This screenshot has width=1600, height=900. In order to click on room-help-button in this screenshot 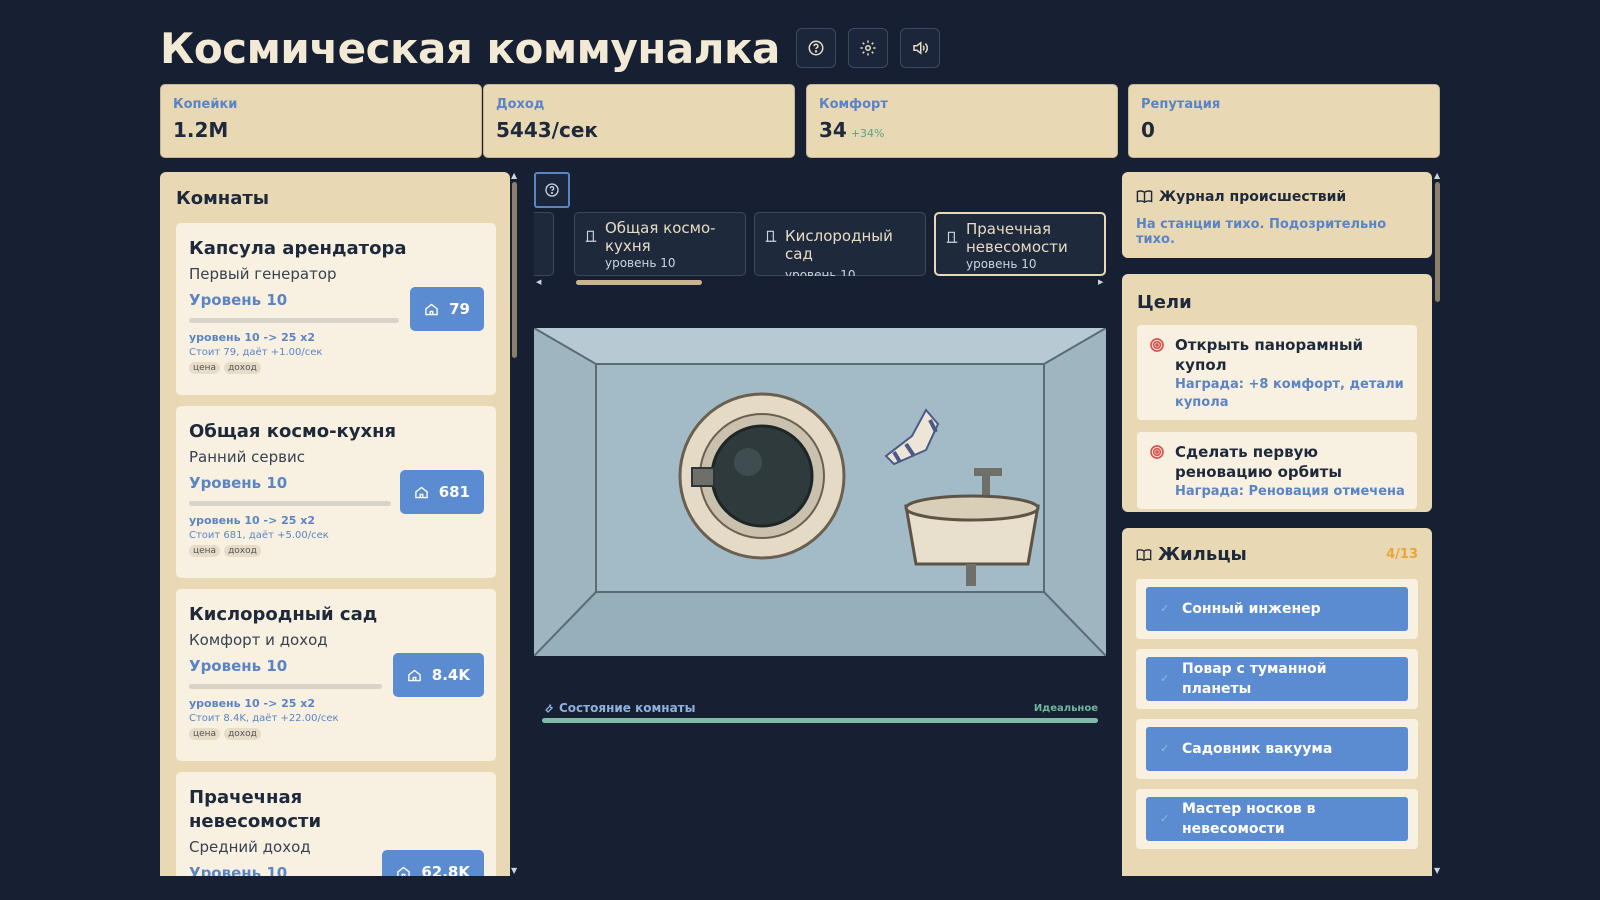, I will do `click(552, 190)`.